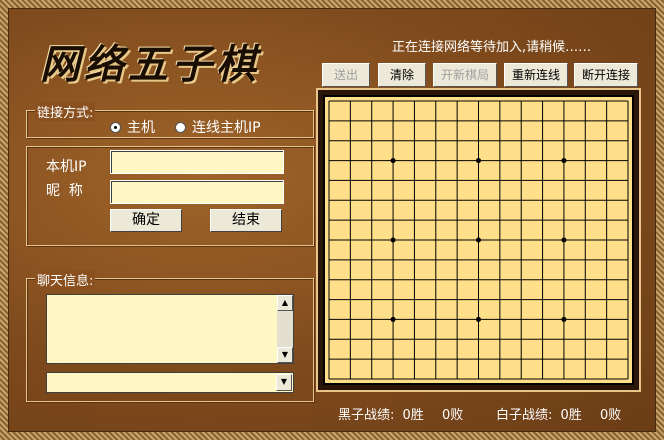 This screenshot has height=440, width=664. I want to click on black-score-loss: 0败, so click(452, 415).